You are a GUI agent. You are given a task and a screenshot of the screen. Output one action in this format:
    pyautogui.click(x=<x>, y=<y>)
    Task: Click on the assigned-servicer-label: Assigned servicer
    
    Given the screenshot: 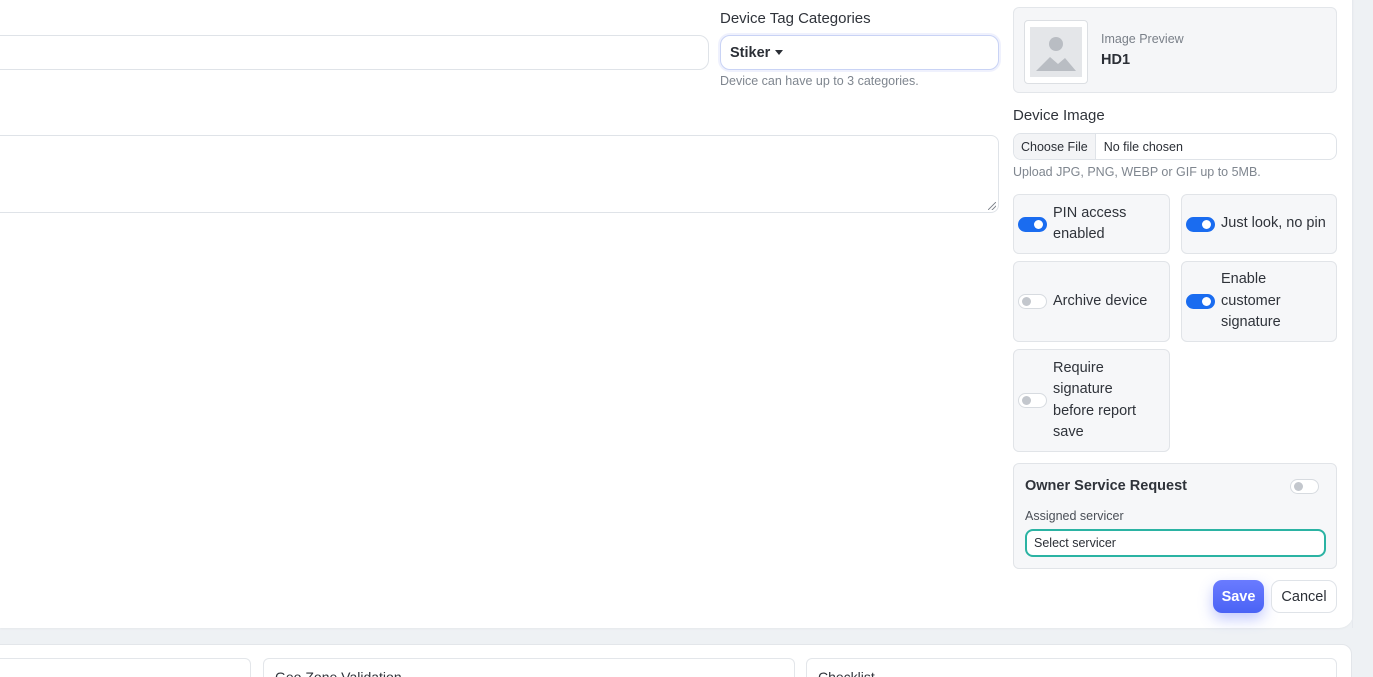 What is the action you would take?
    pyautogui.click(x=1074, y=516)
    